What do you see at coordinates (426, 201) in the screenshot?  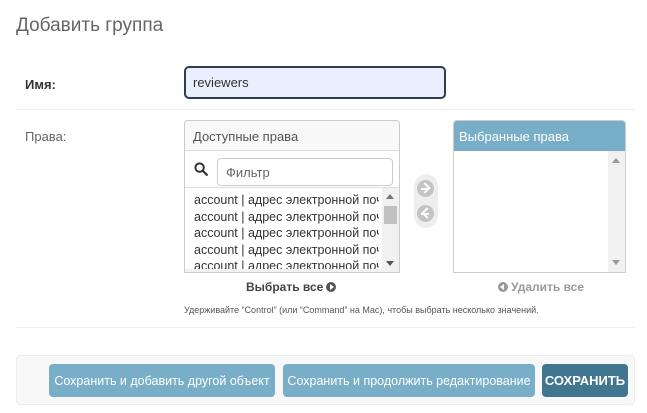 I see `selector-chooser` at bounding box center [426, 201].